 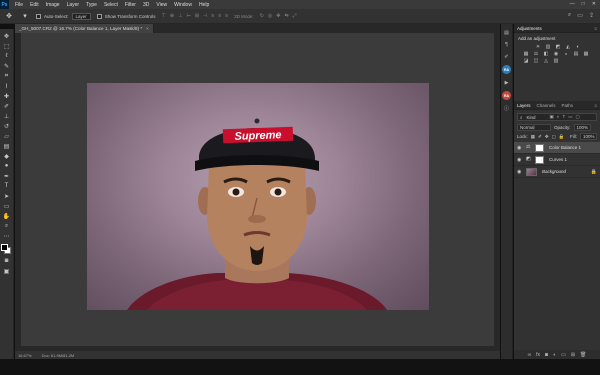 What do you see at coordinates (534, 127) in the screenshot?
I see `blend-mode-select: Normal` at bounding box center [534, 127].